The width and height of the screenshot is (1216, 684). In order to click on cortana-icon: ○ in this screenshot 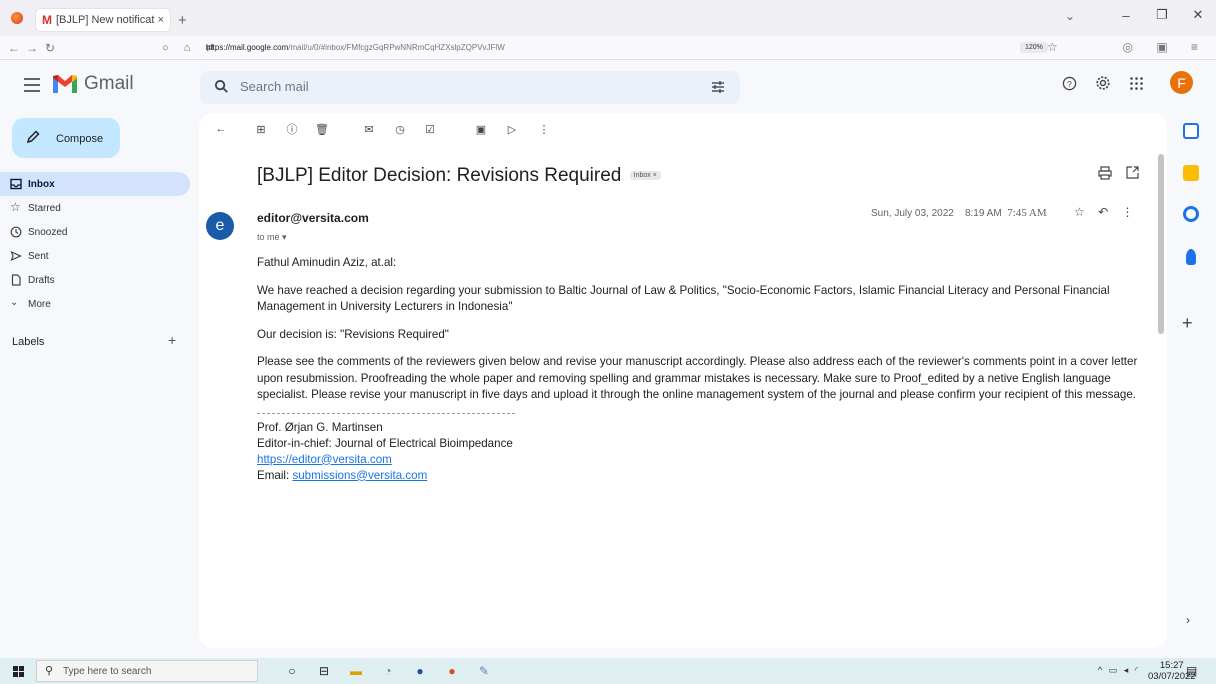, I will do `click(292, 671)`.